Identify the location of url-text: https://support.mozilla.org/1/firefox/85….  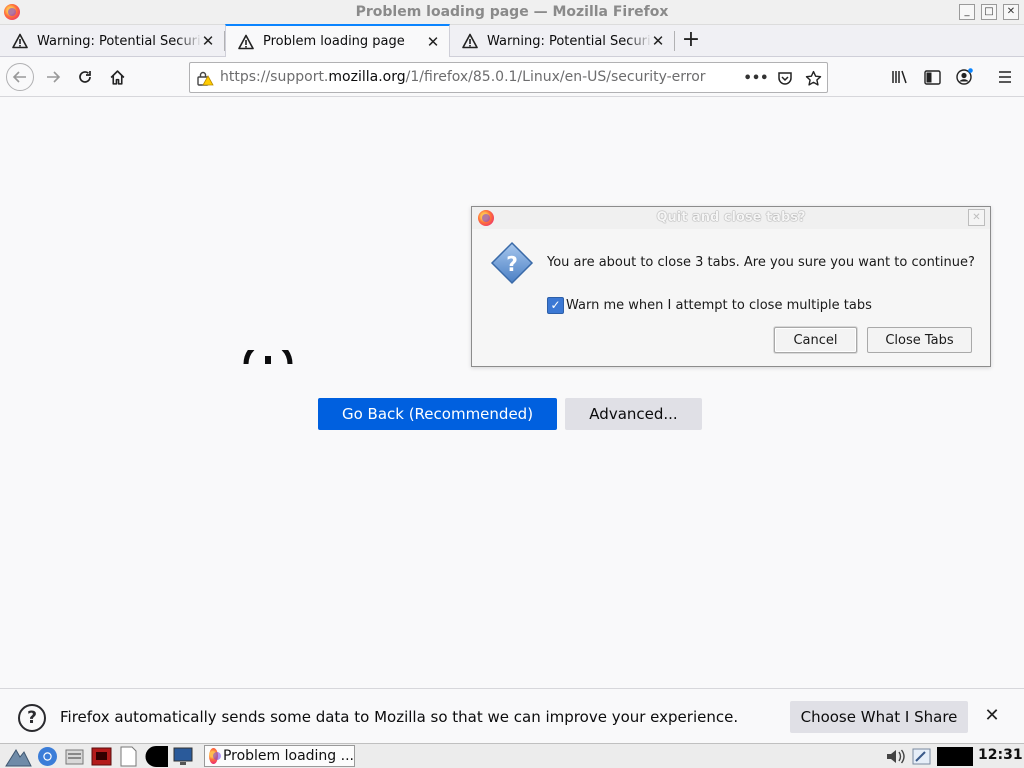
(463, 77).